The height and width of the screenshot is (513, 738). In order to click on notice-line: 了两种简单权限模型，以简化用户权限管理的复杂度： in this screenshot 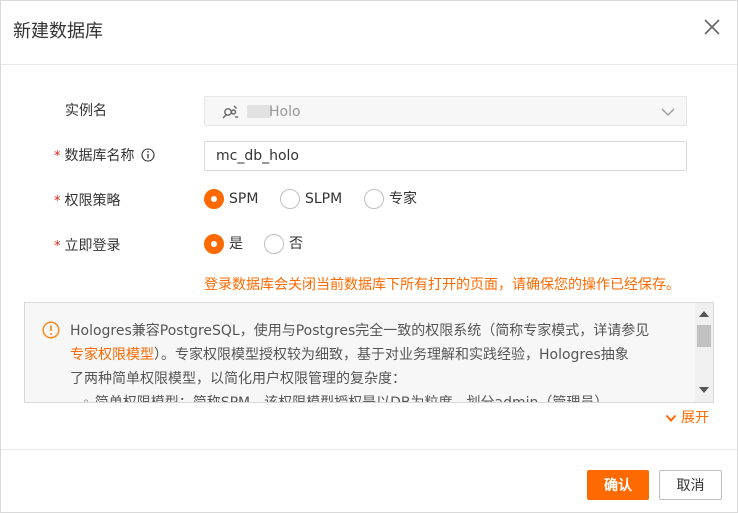, I will do `click(238, 379)`.